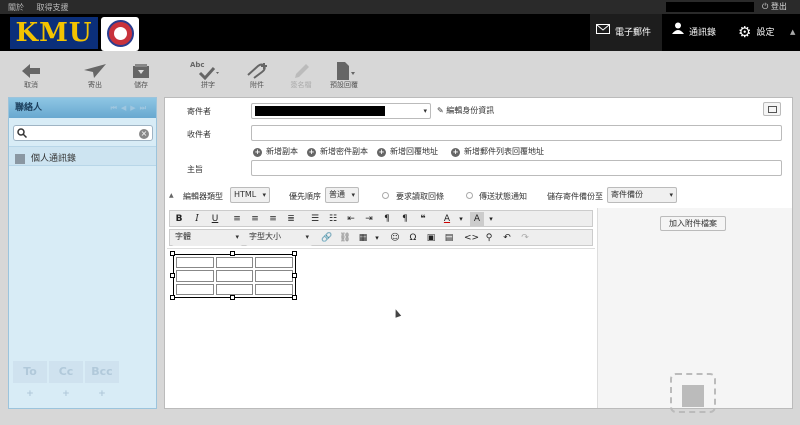  I want to click on pager-arrows-icon: ⏮◀▶⏭, so click(130, 108).